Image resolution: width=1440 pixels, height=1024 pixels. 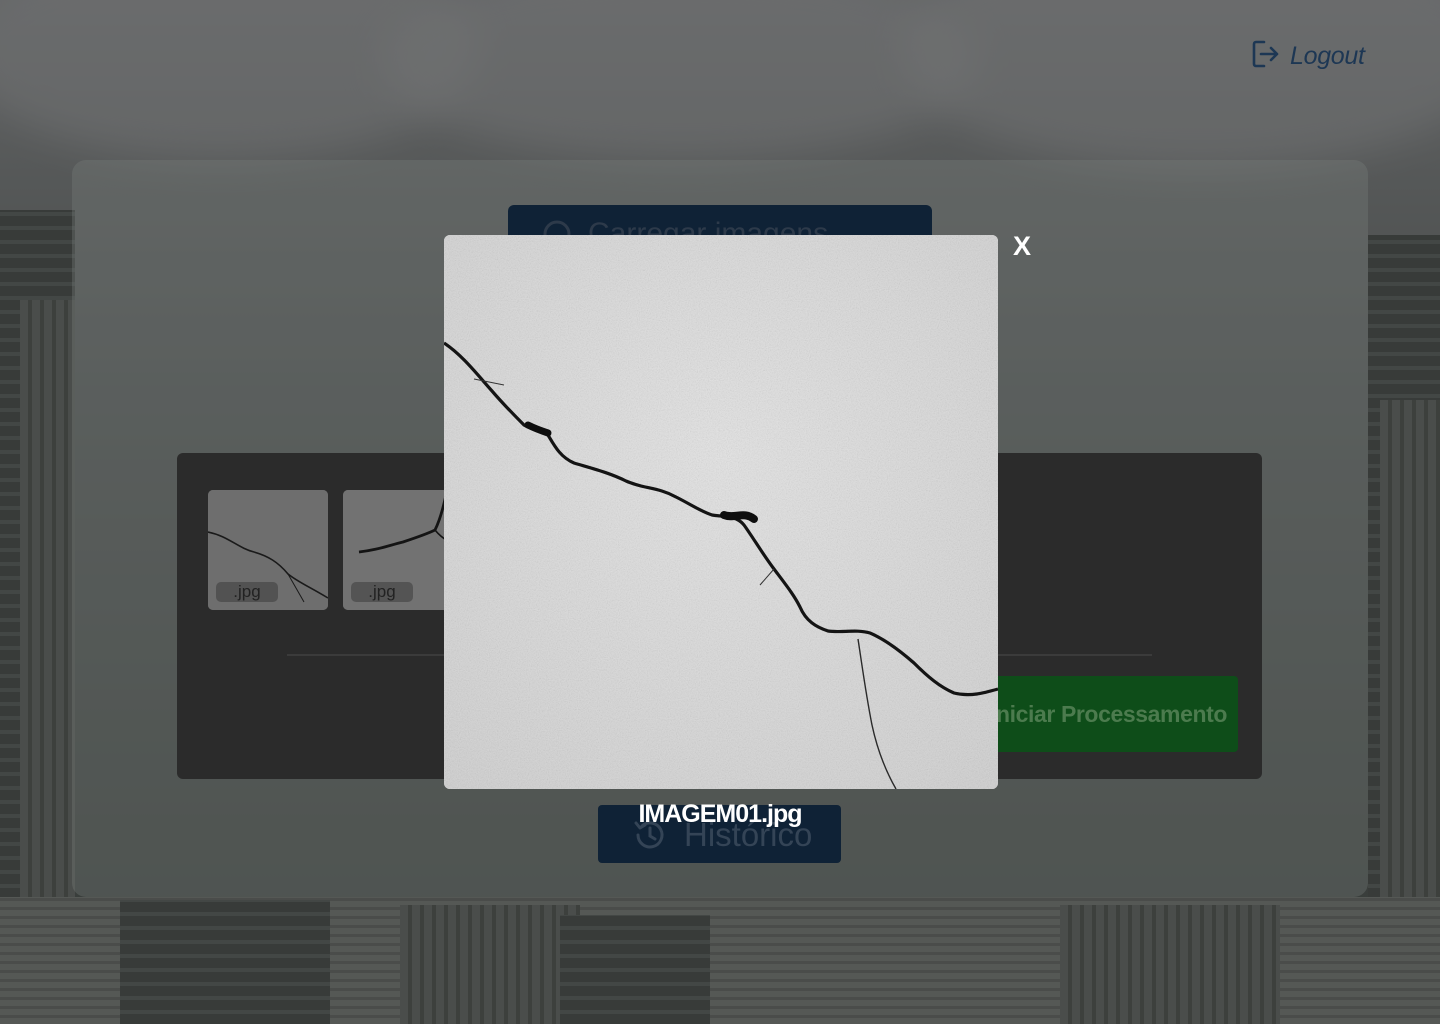 I want to click on logout-button: Logout, so click(x=1317, y=56).